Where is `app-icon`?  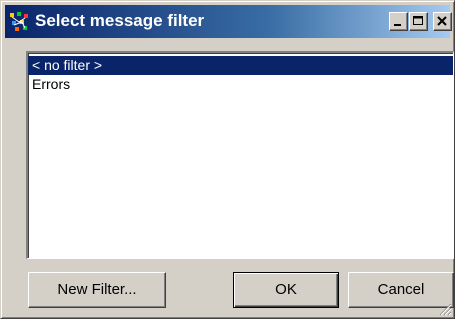 app-icon is located at coordinates (20, 22).